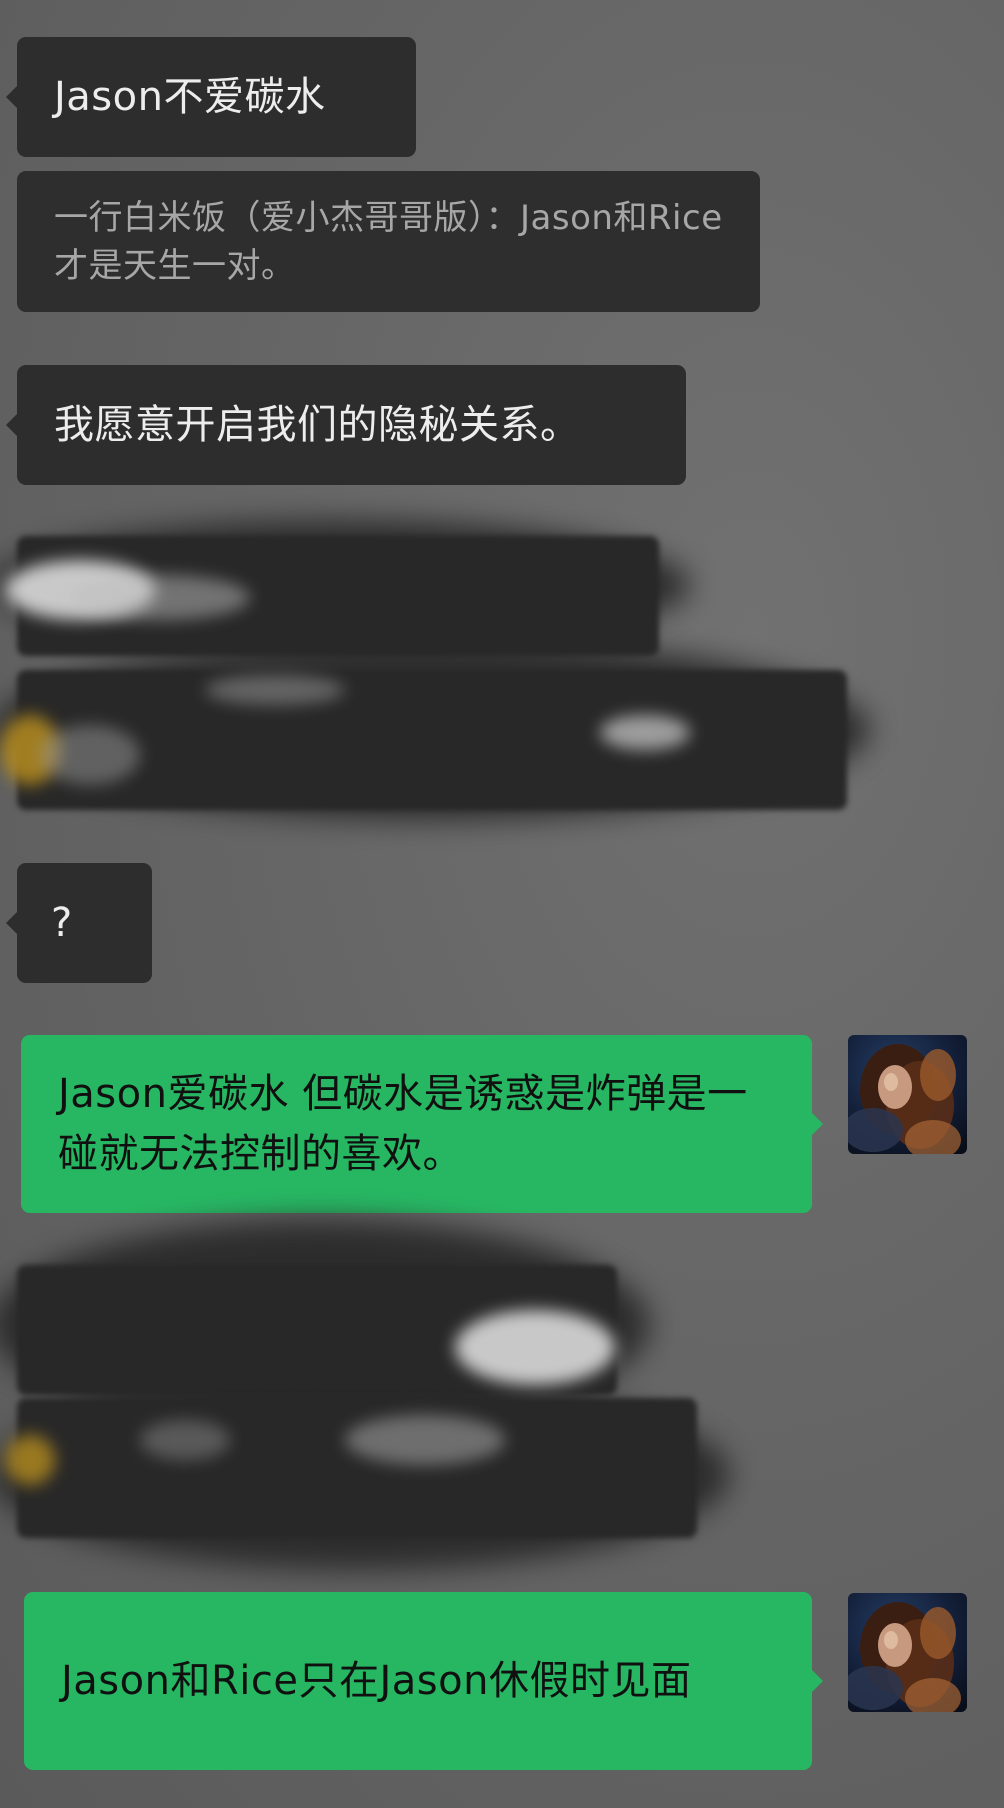  Describe the element at coordinates (403, 1124) in the screenshot. I see `message-text: Jason爱碳水 但碳水是诱惑是炸弹是一碰就无法控制的喜欢。` at that location.